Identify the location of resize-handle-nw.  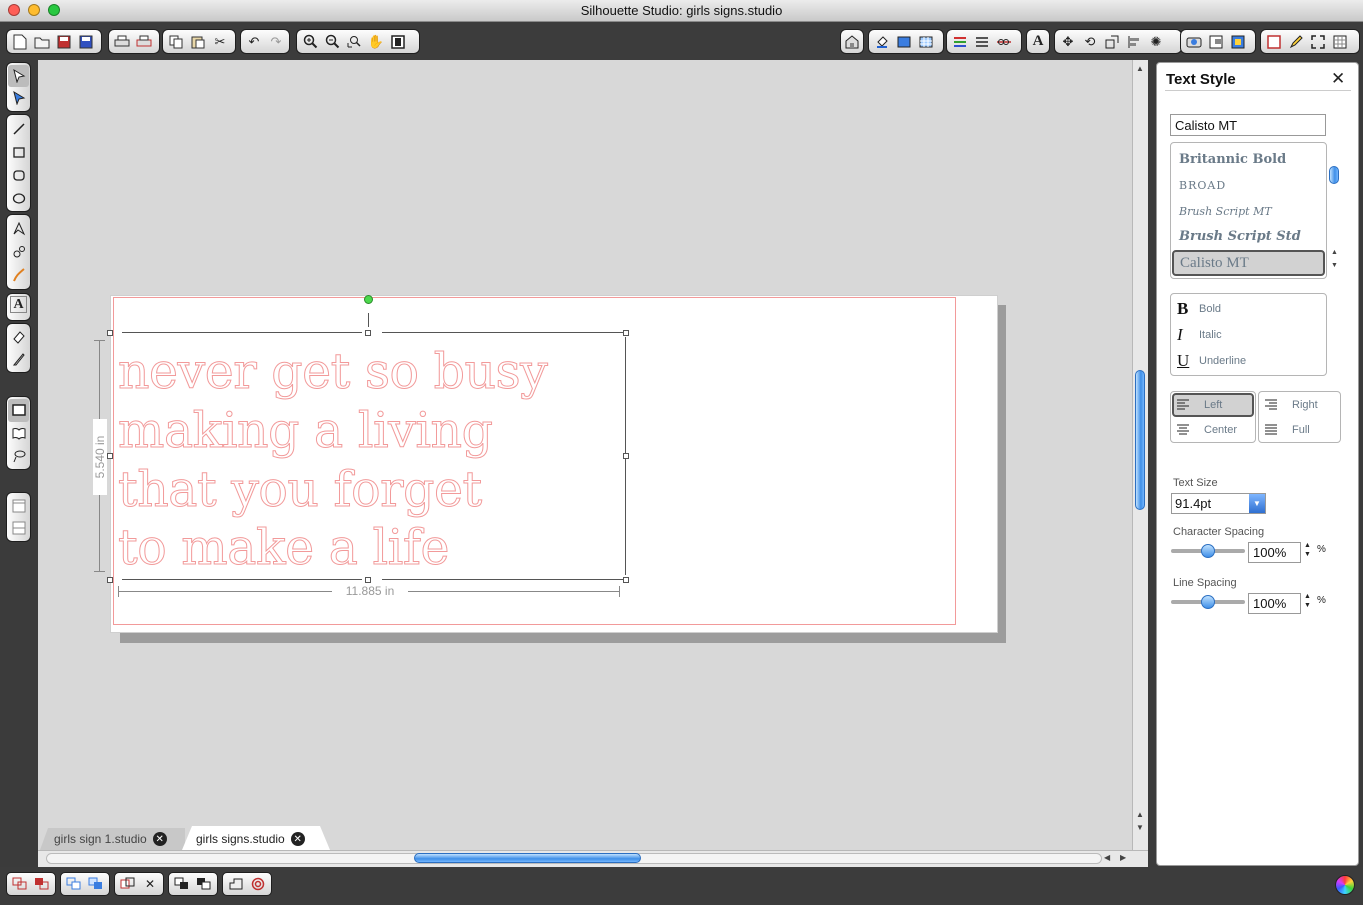
(110, 333).